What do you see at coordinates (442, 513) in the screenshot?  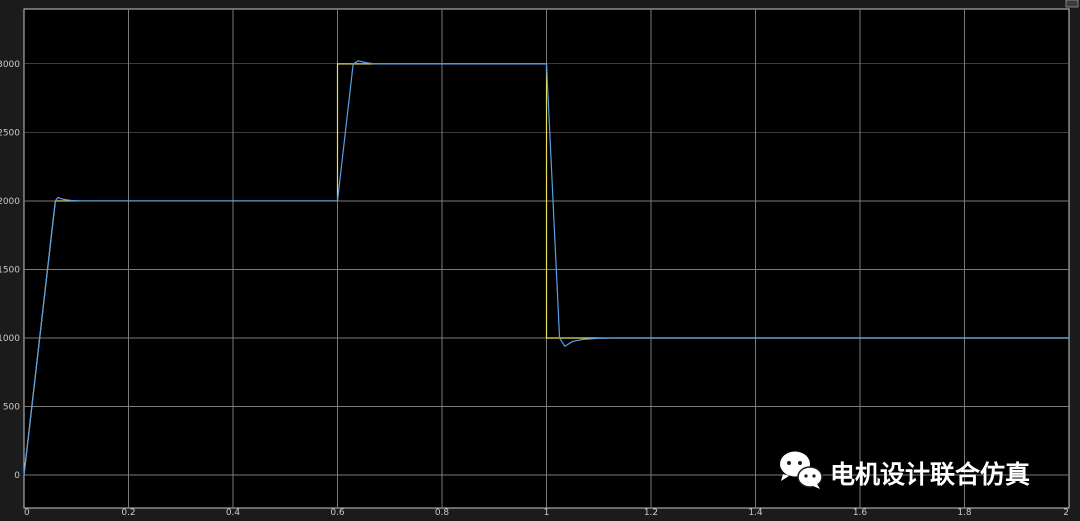 I see `x-tick-label: 0.8` at bounding box center [442, 513].